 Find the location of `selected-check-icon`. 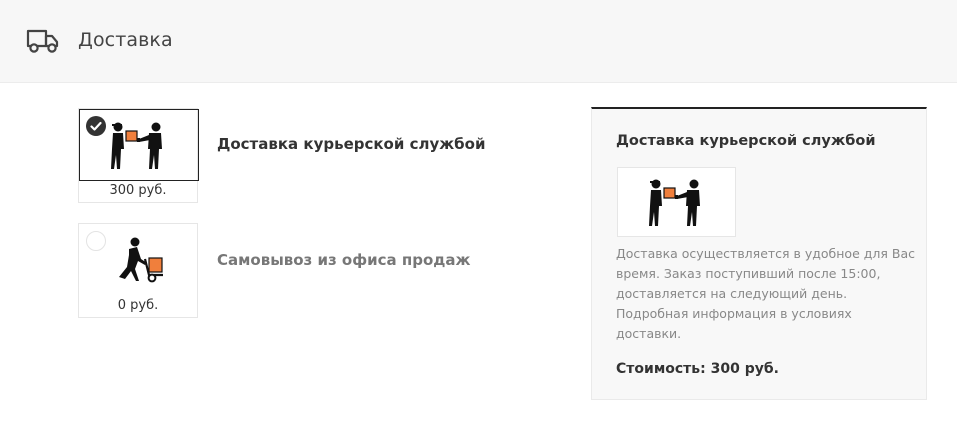

selected-check-icon is located at coordinates (96, 126).